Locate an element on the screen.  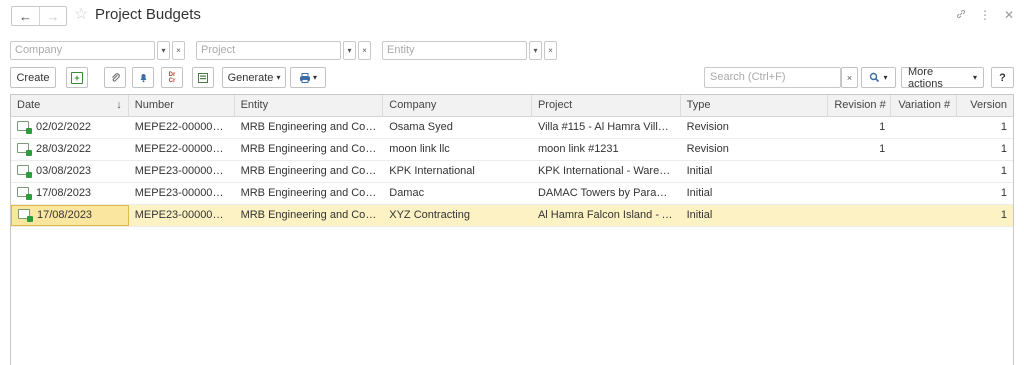
cell-date: 03/08/2023 is located at coordinates (70, 171).